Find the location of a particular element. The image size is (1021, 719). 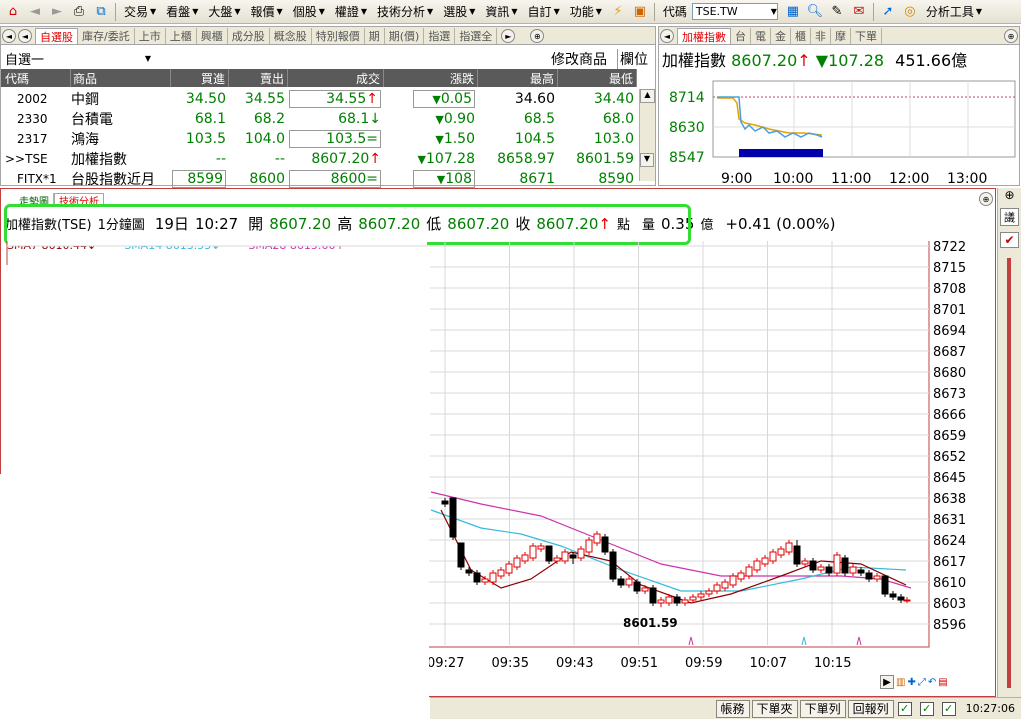

print-icon: ⎙ is located at coordinates (79, 12).